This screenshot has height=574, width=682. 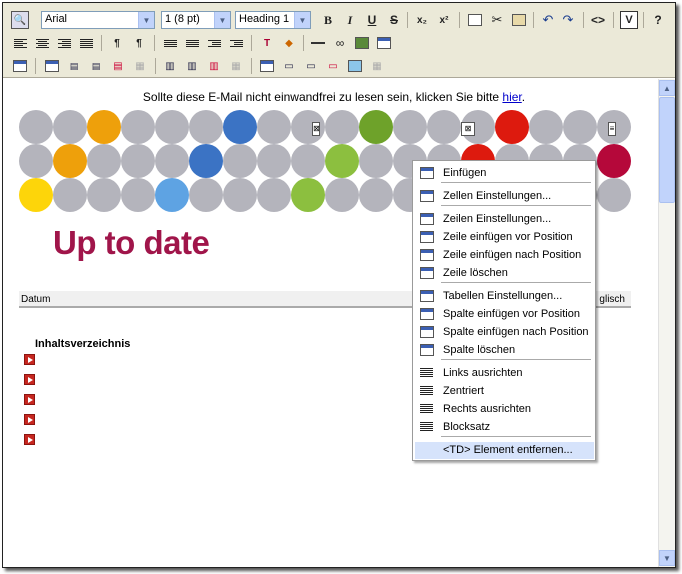 What do you see at coordinates (504, 173) in the screenshot?
I see `context-menu-item: Einfügen` at bounding box center [504, 173].